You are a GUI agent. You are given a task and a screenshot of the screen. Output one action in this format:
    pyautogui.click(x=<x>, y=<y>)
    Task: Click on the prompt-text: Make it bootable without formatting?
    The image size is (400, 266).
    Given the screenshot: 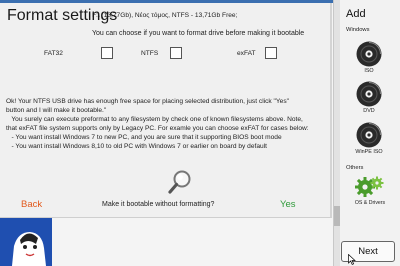 What is the action you would take?
    pyautogui.click(x=158, y=204)
    